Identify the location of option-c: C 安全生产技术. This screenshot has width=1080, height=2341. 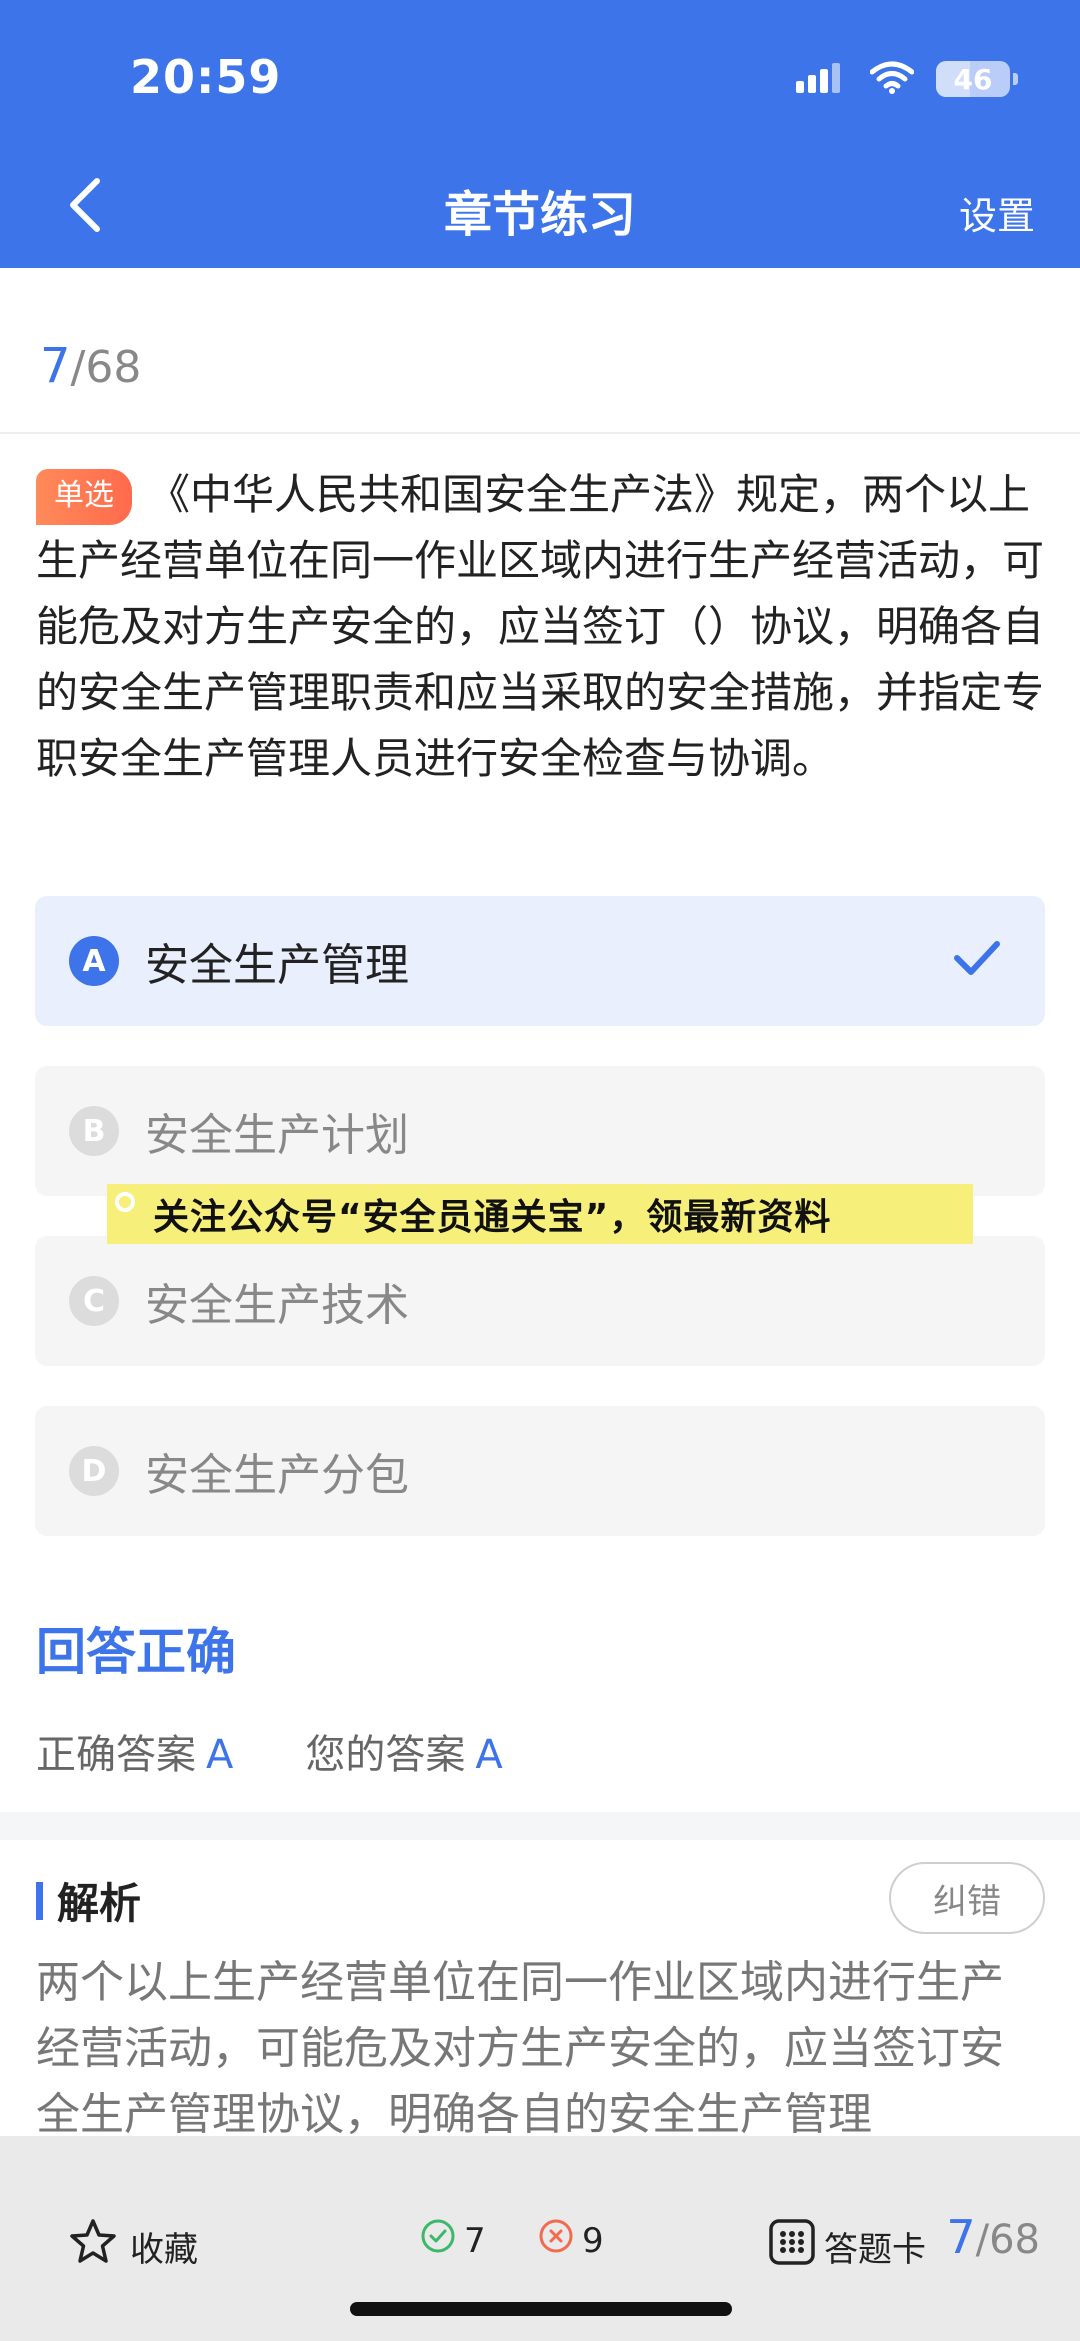
(540, 1301).